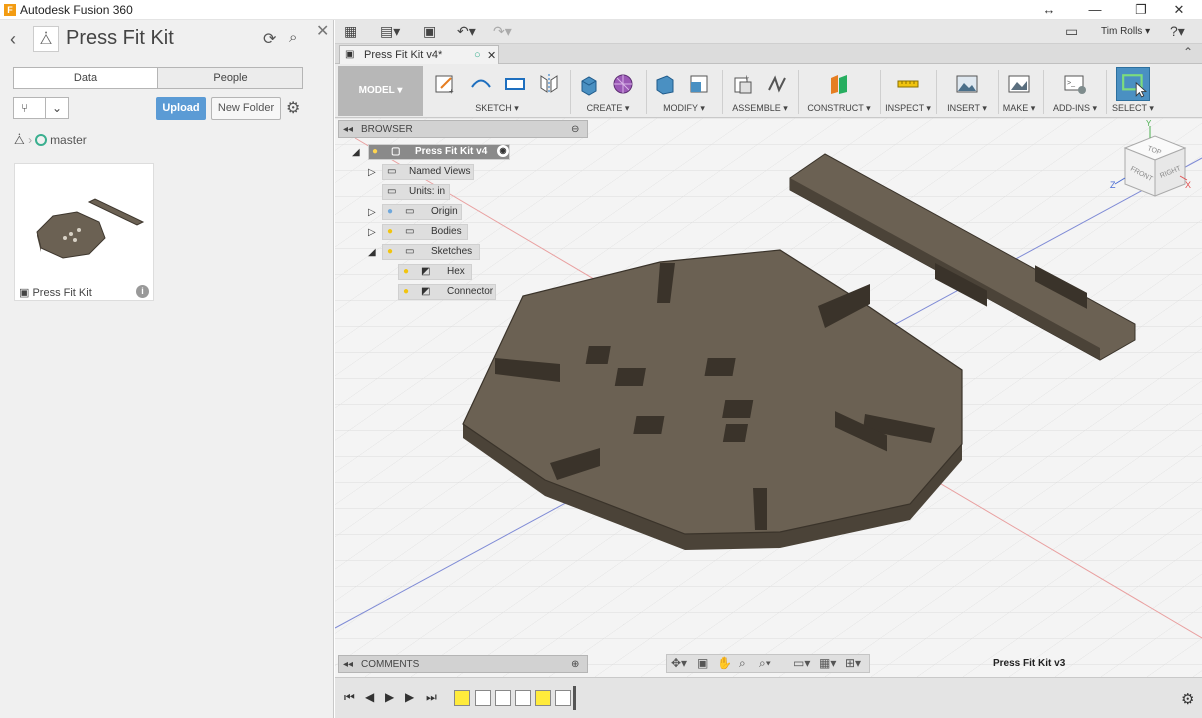  Describe the element at coordinates (463, 129) in the screenshot. I see `browser-panel-header: ◂◂ BROWSER ⊖` at that location.